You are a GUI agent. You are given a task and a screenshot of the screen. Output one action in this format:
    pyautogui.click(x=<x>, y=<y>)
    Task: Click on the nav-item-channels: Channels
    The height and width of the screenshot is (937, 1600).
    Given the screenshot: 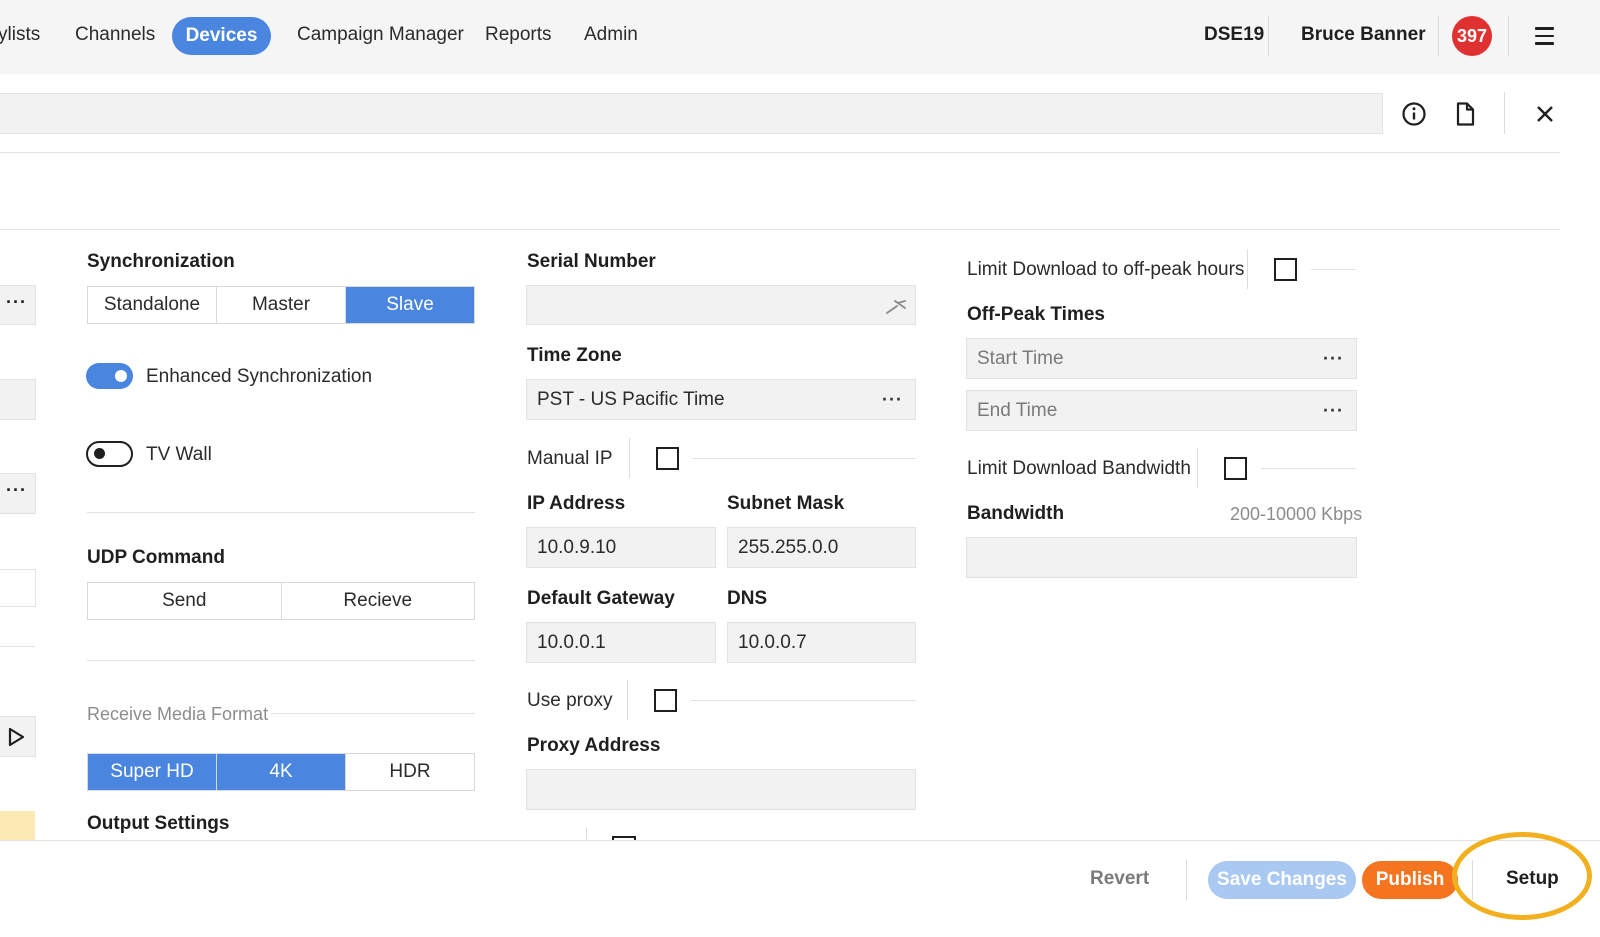 What is the action you would take?
    pyautogui.click(x=115, y=35)
    